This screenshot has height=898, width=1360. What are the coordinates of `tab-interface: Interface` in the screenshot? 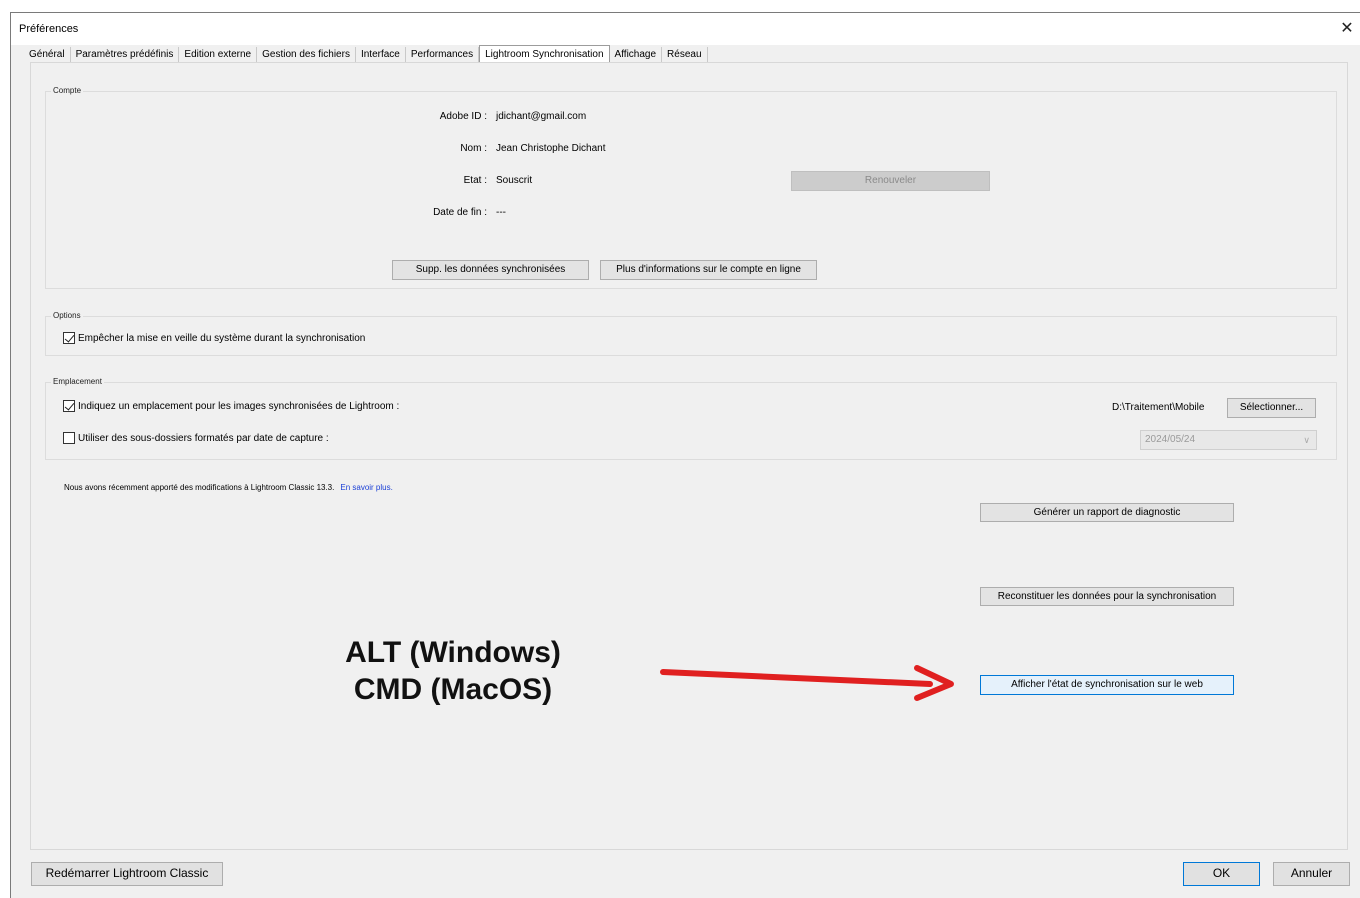 It's located at (380, 55).